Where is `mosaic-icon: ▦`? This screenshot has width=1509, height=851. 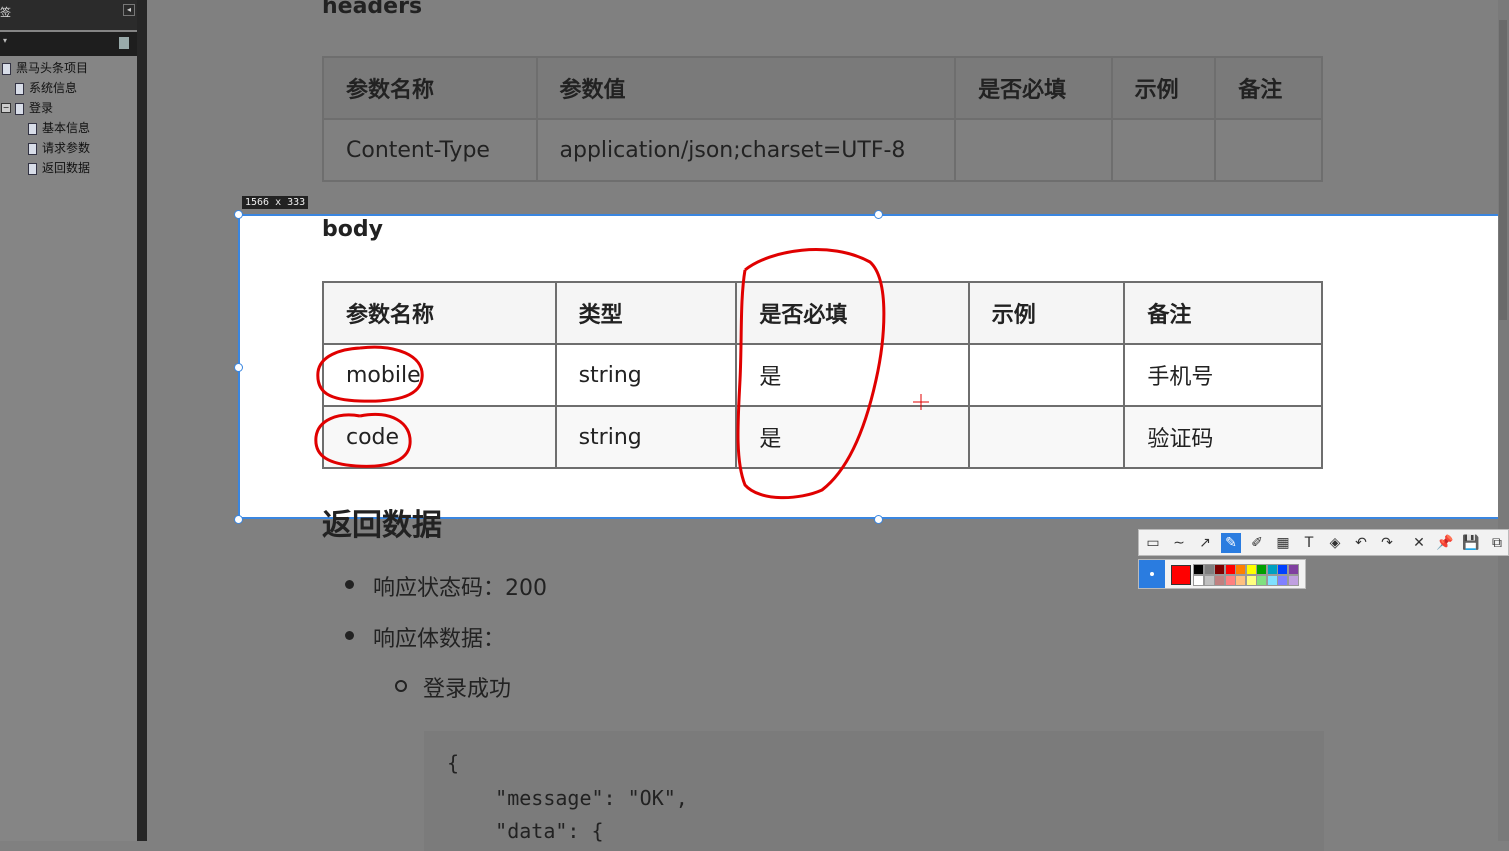 mosaic-icon: ▦ is located at coordinates (1283, 543).